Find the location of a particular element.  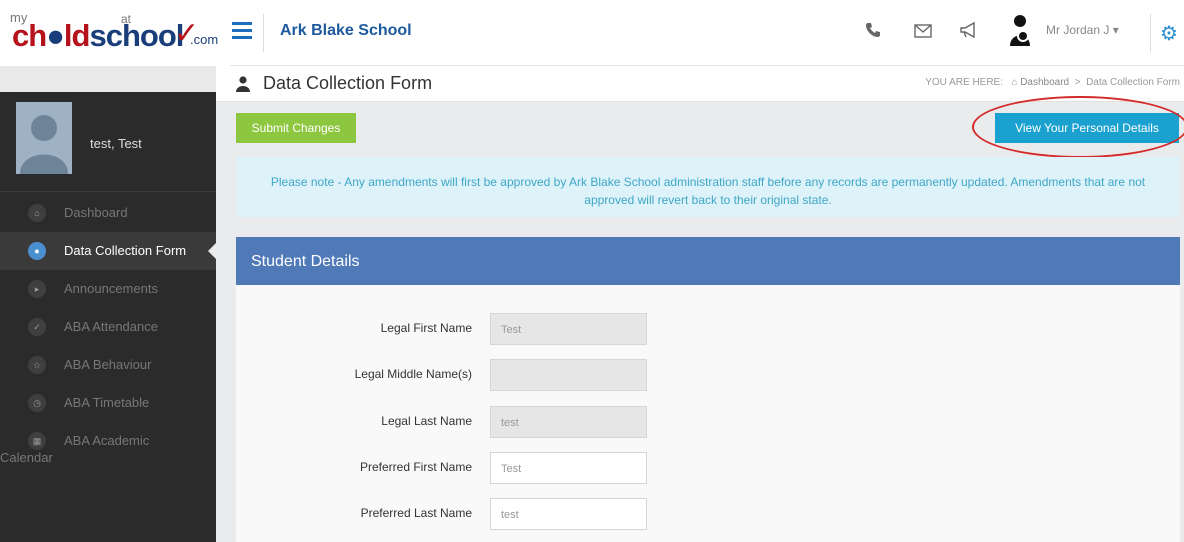

user-name: Mr Jordan J is located at coordinates (1078, 30).